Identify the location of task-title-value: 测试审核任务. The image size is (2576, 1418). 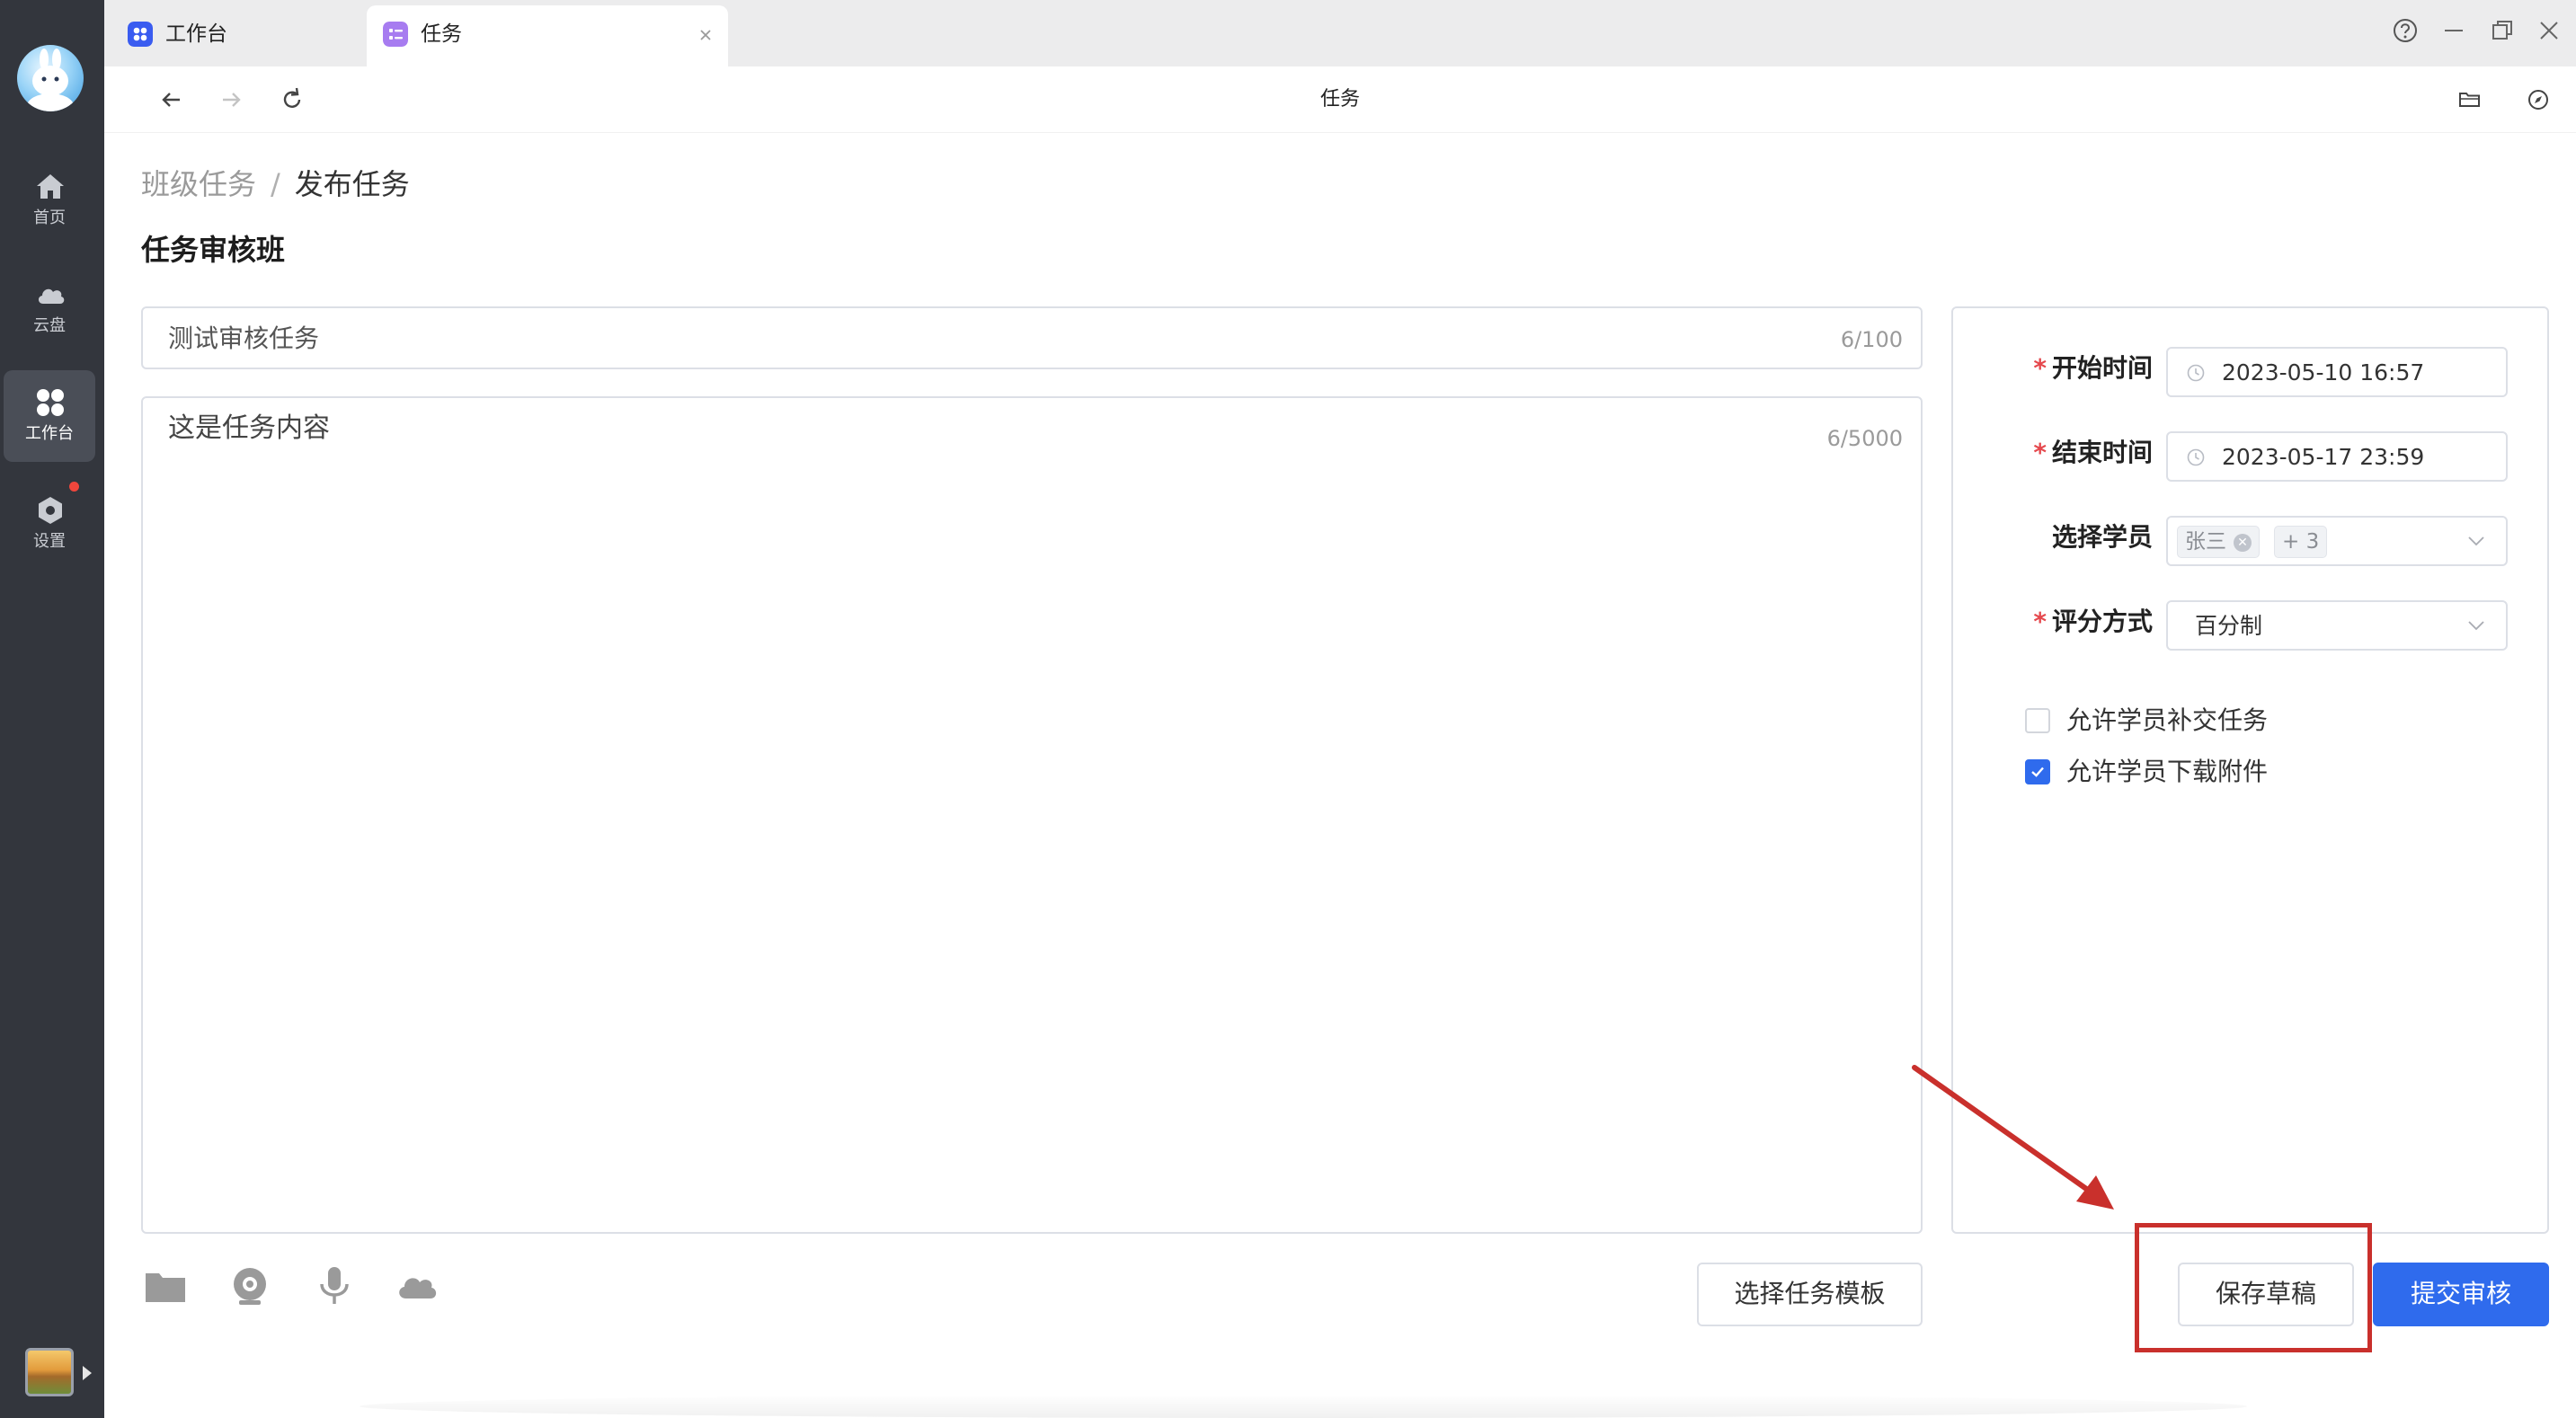
(244, 338).